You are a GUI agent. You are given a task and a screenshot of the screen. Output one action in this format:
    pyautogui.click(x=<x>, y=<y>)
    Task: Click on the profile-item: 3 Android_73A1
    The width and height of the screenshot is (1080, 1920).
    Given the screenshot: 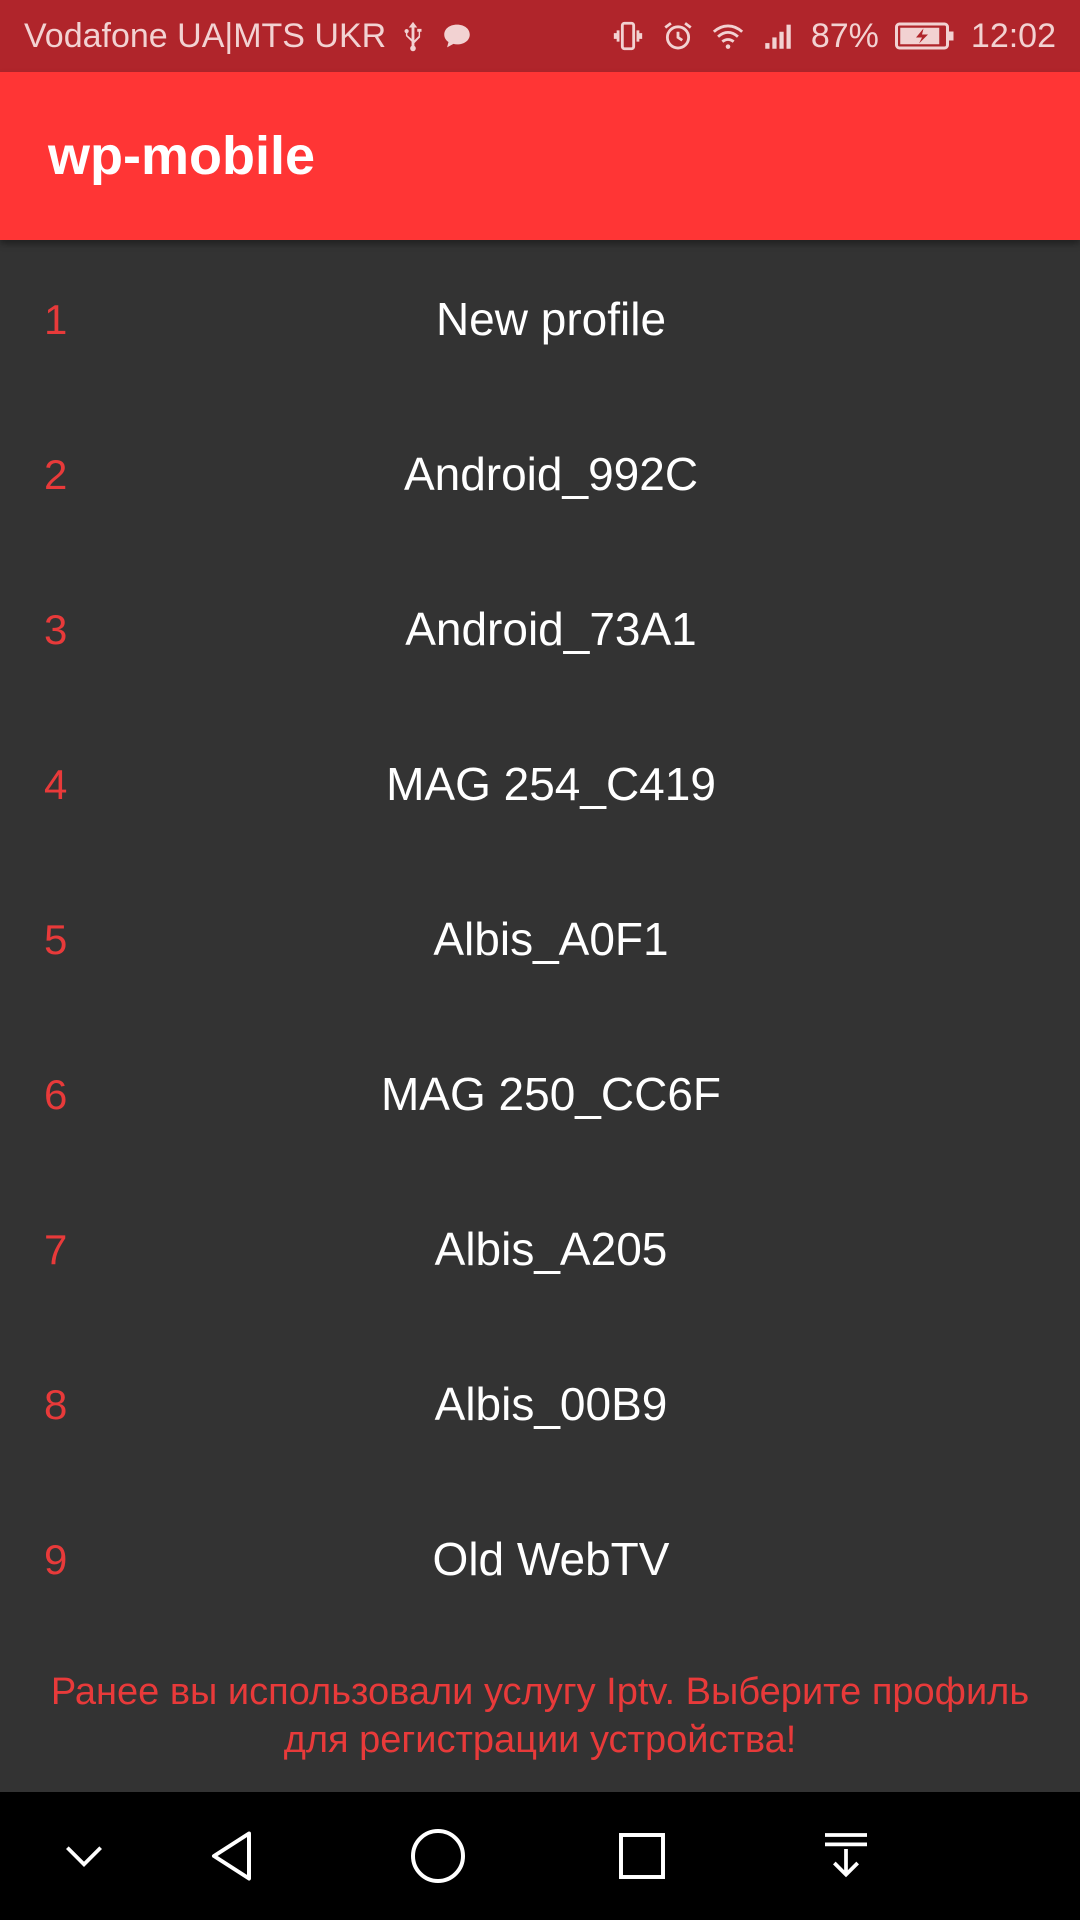 What is the action you would take?
    pyautogui.click(x=540, y=627)
    